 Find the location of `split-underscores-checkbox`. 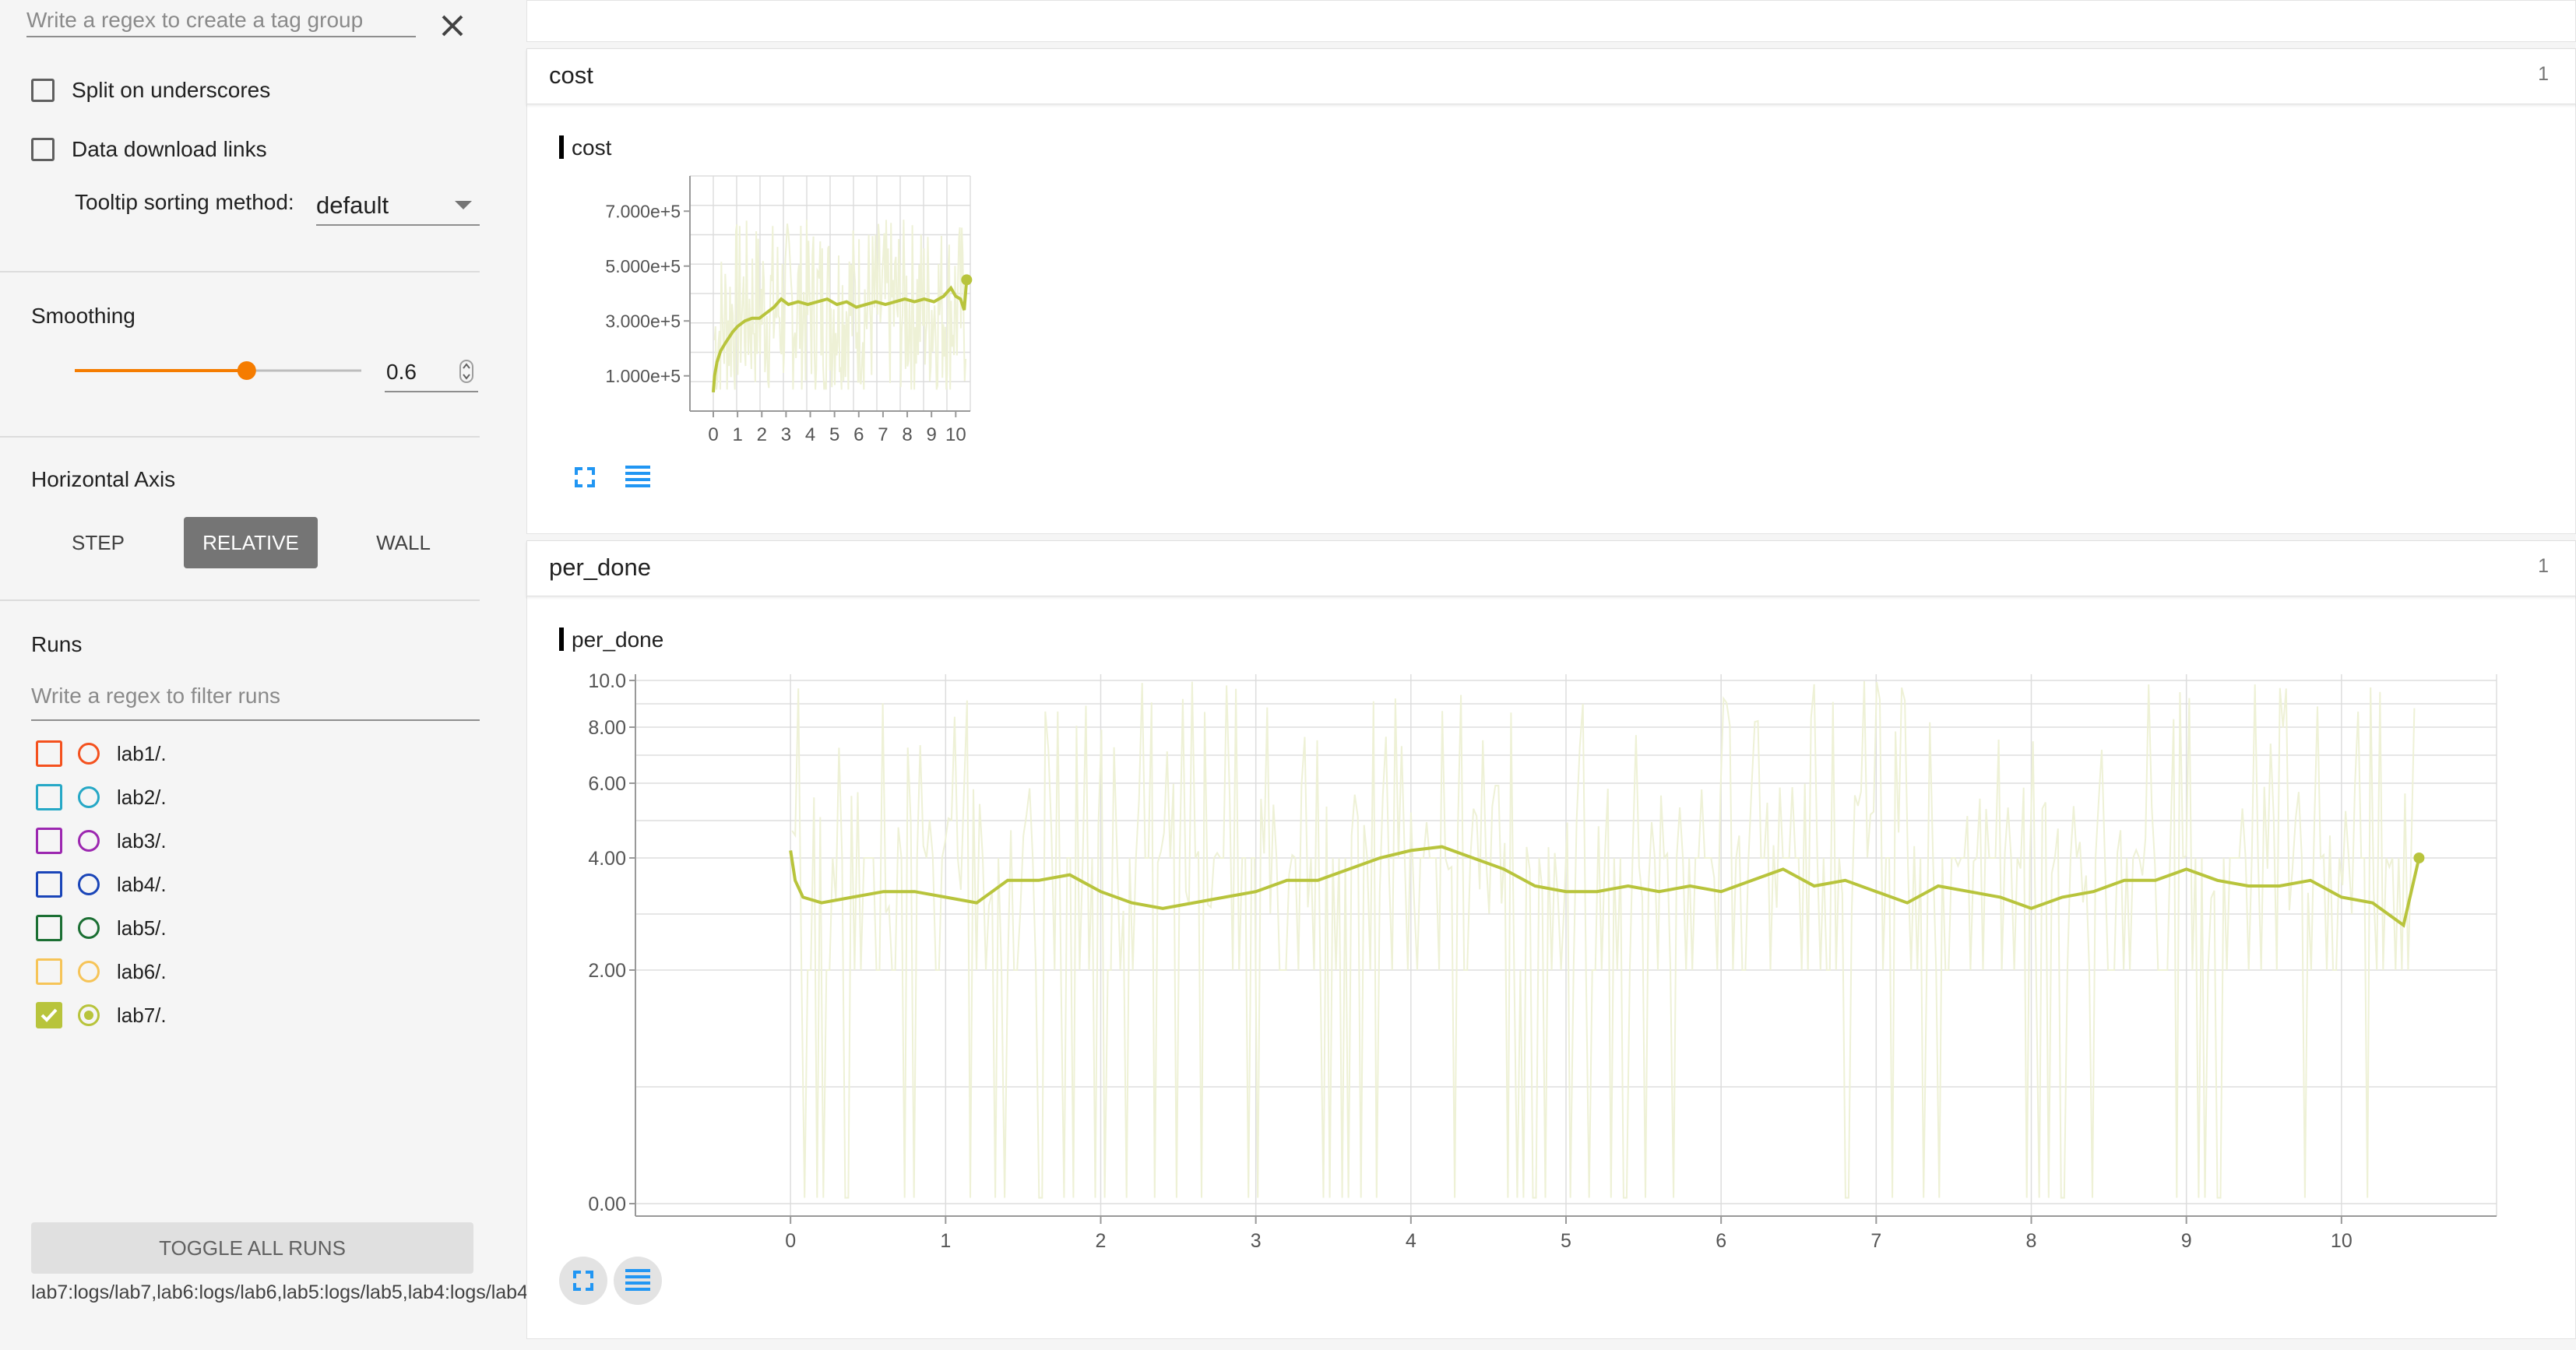

split-underscores-checkbox is located at coordinates (43, 91).